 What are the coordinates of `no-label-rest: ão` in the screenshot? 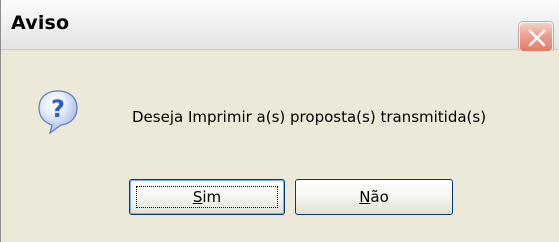 It's located at (379, 197).